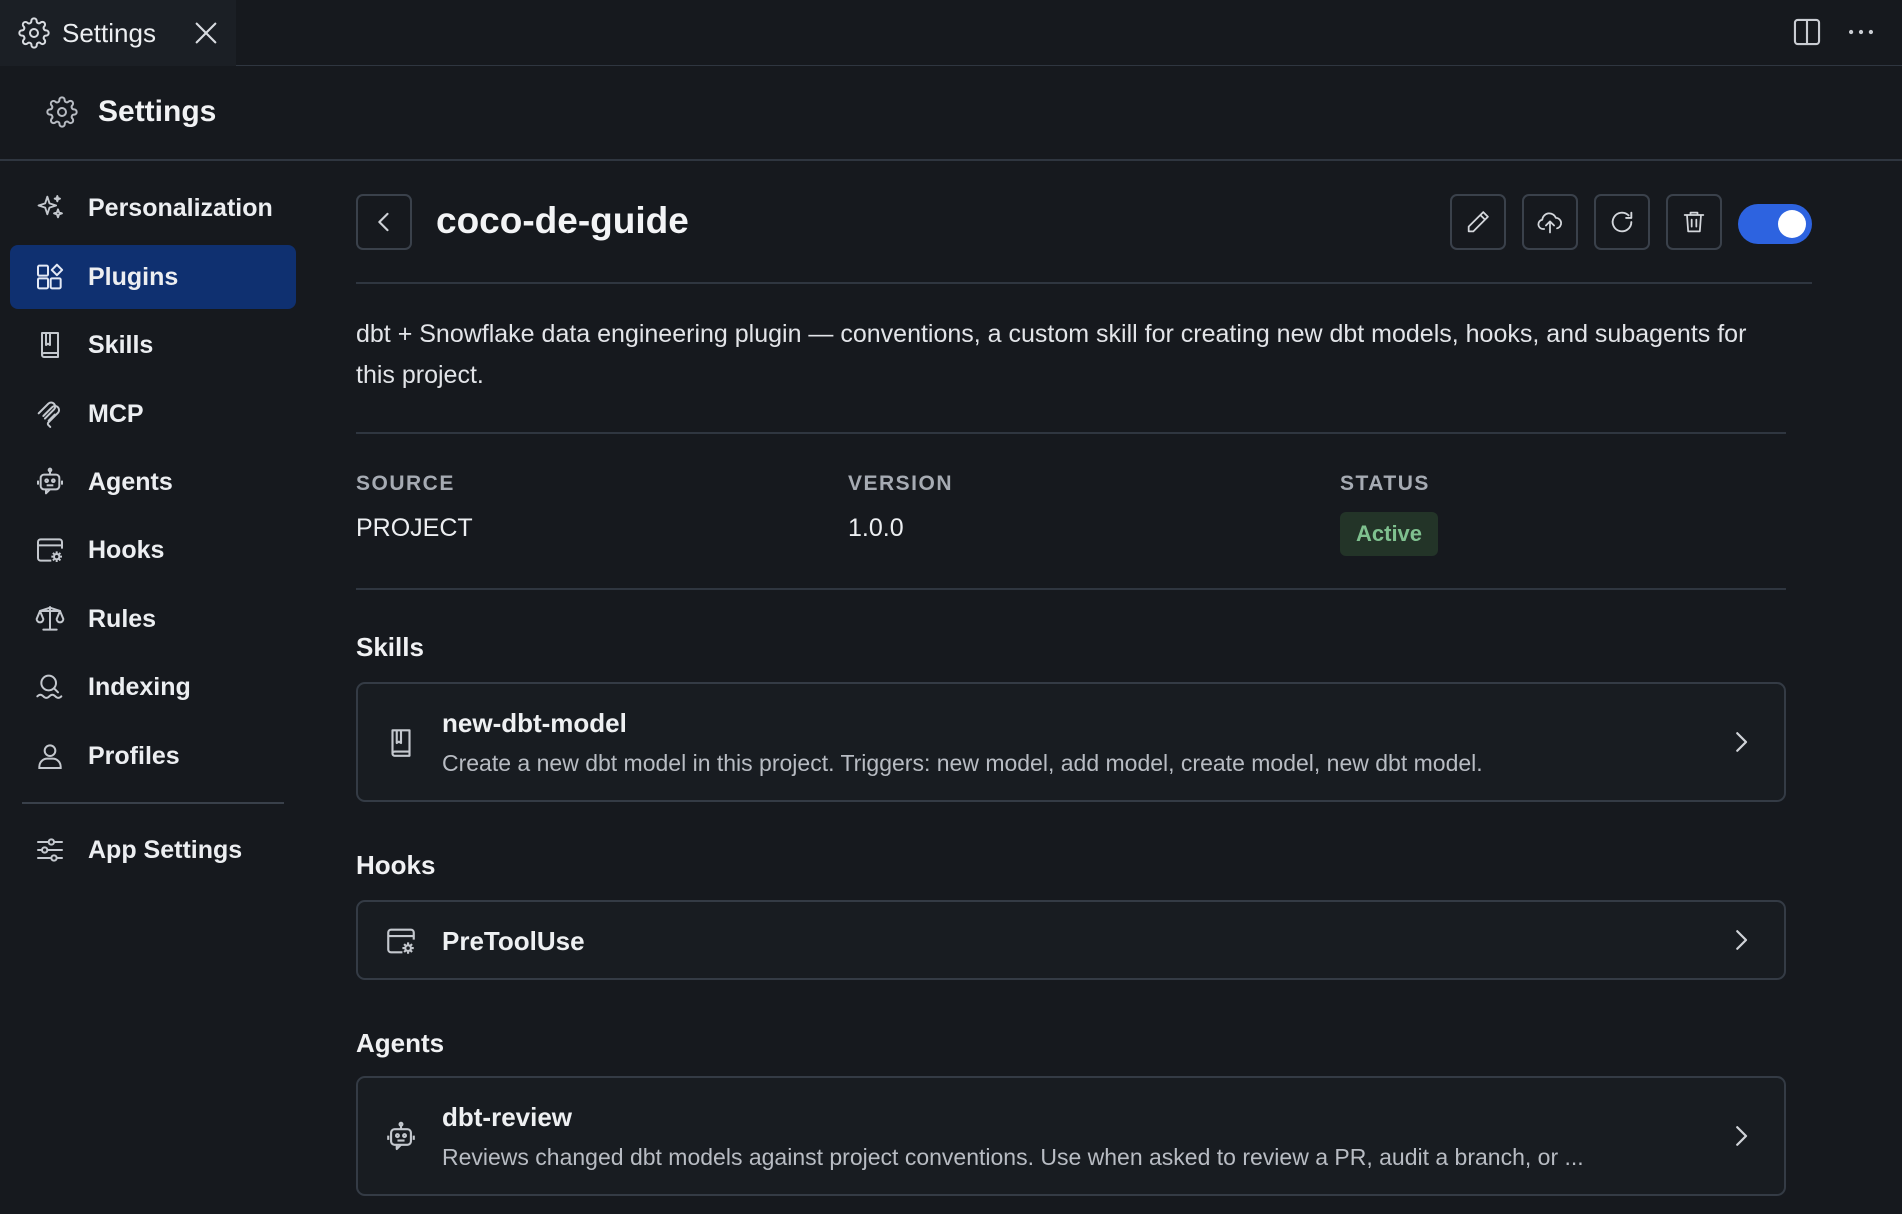  I want to click on edit-button, so click(1478, 222).